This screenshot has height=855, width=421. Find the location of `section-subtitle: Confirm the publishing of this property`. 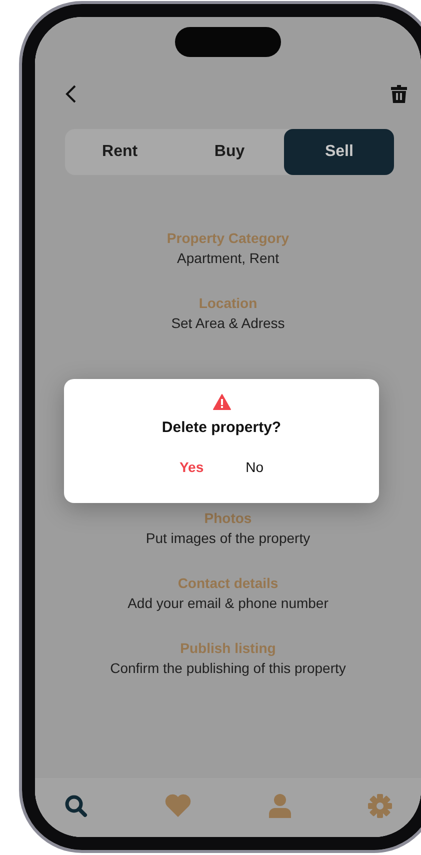

section-subtitle: Confirm the publishing of this property is located at coordinates (228, 668).